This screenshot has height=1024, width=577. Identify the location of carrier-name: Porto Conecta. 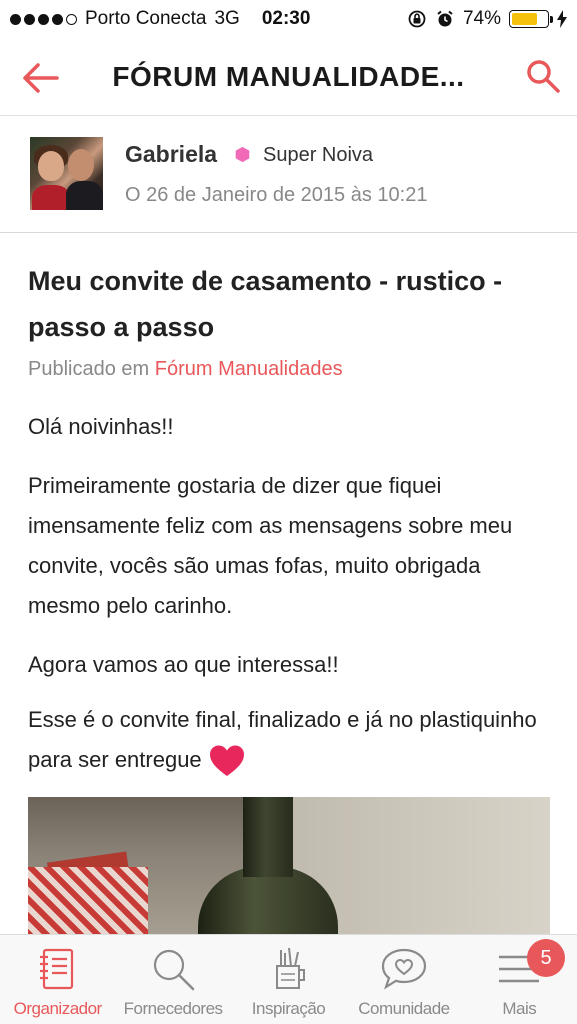
(146, 18).